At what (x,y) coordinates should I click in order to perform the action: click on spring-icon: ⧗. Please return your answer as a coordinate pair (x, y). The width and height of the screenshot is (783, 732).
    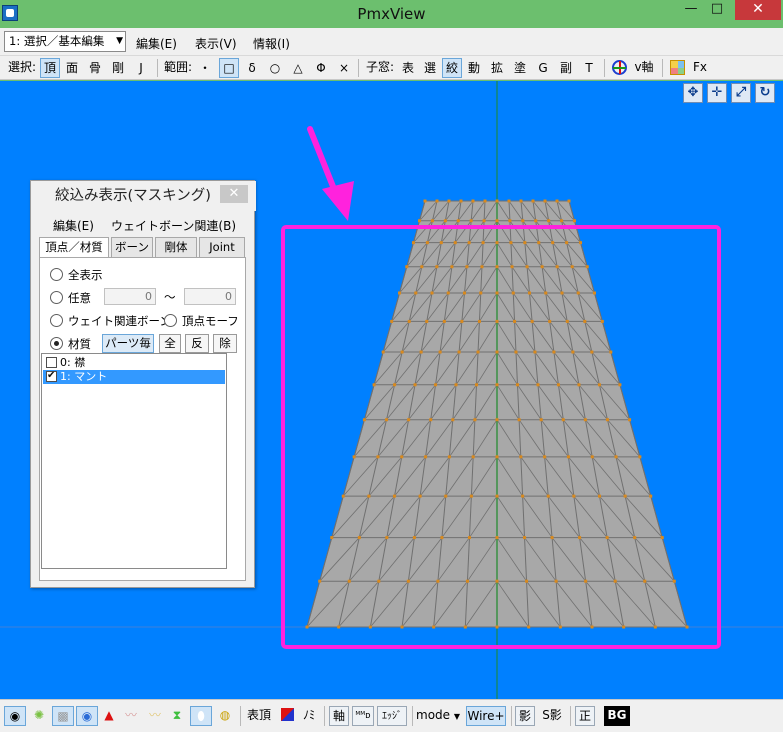
    Looking at the image, I should click on (177, 716).